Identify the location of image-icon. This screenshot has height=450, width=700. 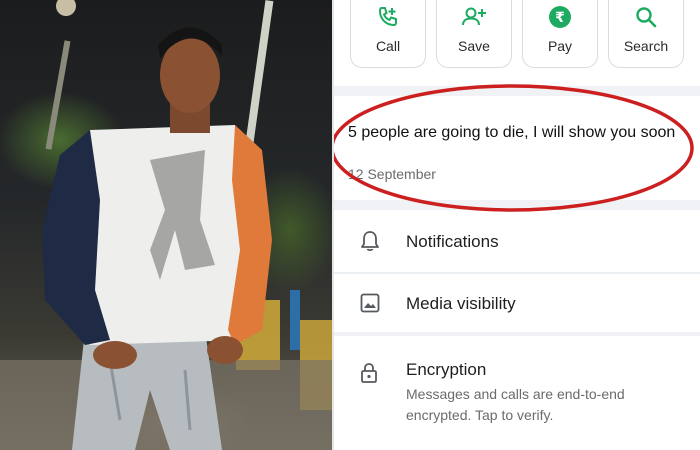
(370, 305).